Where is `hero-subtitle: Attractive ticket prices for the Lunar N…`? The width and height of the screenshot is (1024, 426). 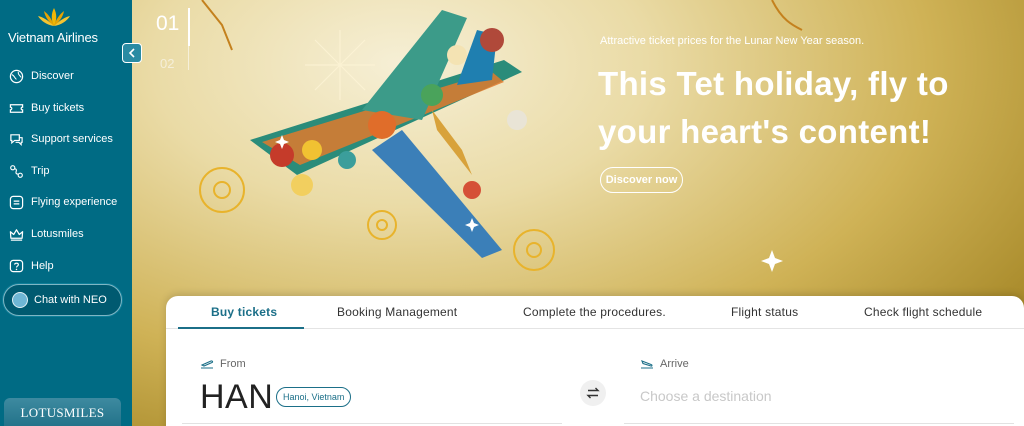 hero-subtitle: Attractive ticket prices for the Lunar N… is located at coordinates (732, 41).